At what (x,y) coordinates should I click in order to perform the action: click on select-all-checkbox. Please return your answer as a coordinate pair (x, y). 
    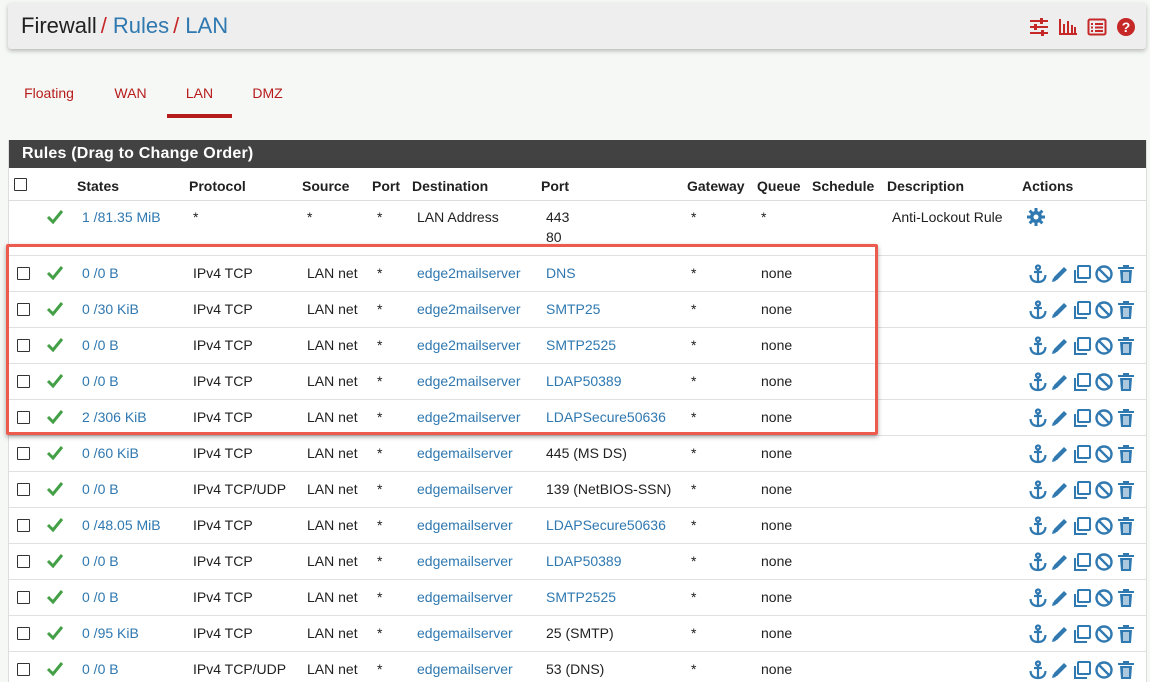
    Looking at the image, I should click on (20, 184).